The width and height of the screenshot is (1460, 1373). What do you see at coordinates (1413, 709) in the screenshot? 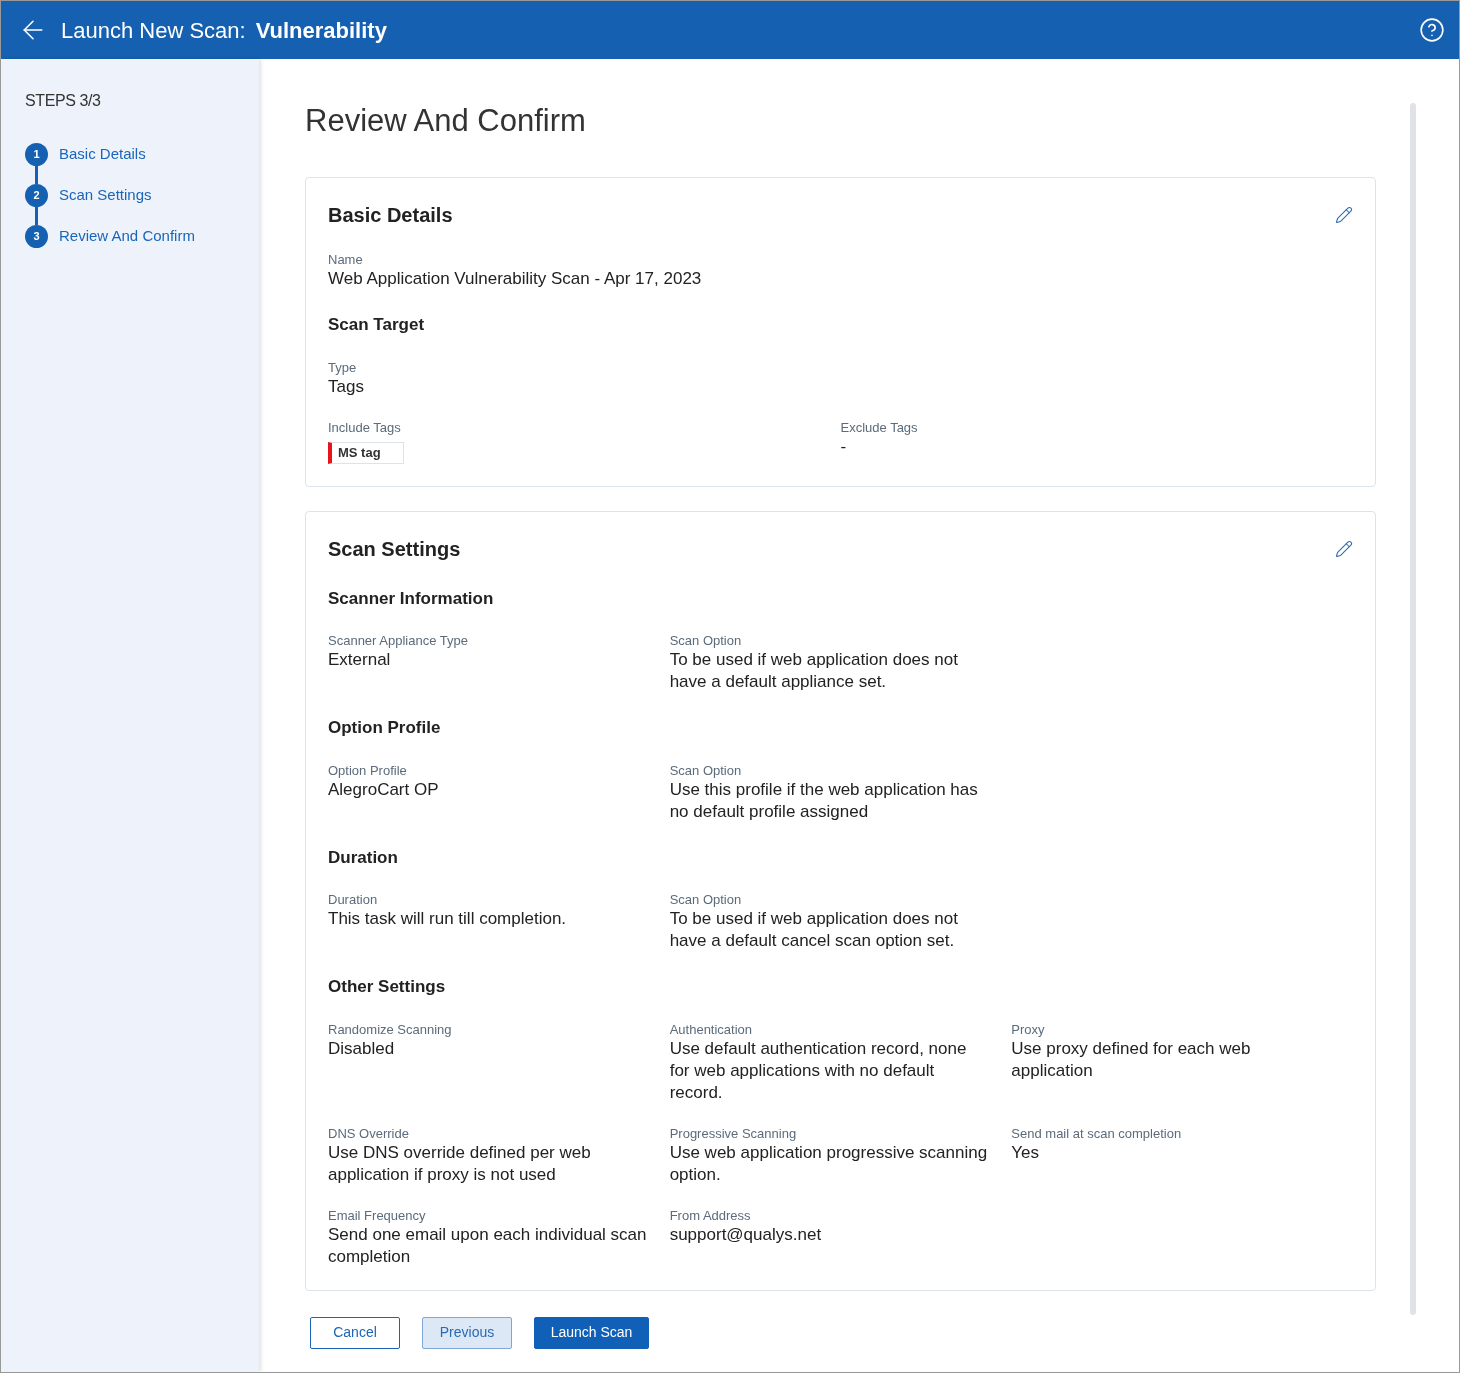
I see `scrollbar` at bounding box center [1413, 709].